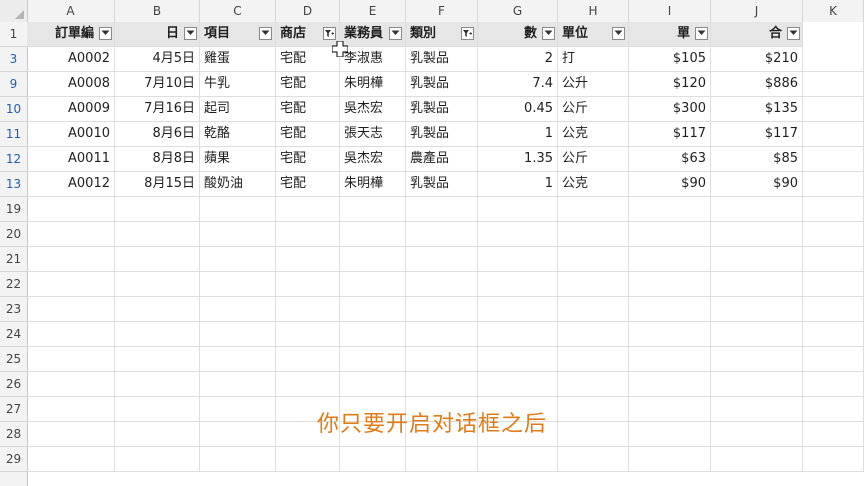 The image size is (864, 486). Describe the element at coordinates (442, 84) in the screenshot. I see `cell-f9: 乳製品` at that location.